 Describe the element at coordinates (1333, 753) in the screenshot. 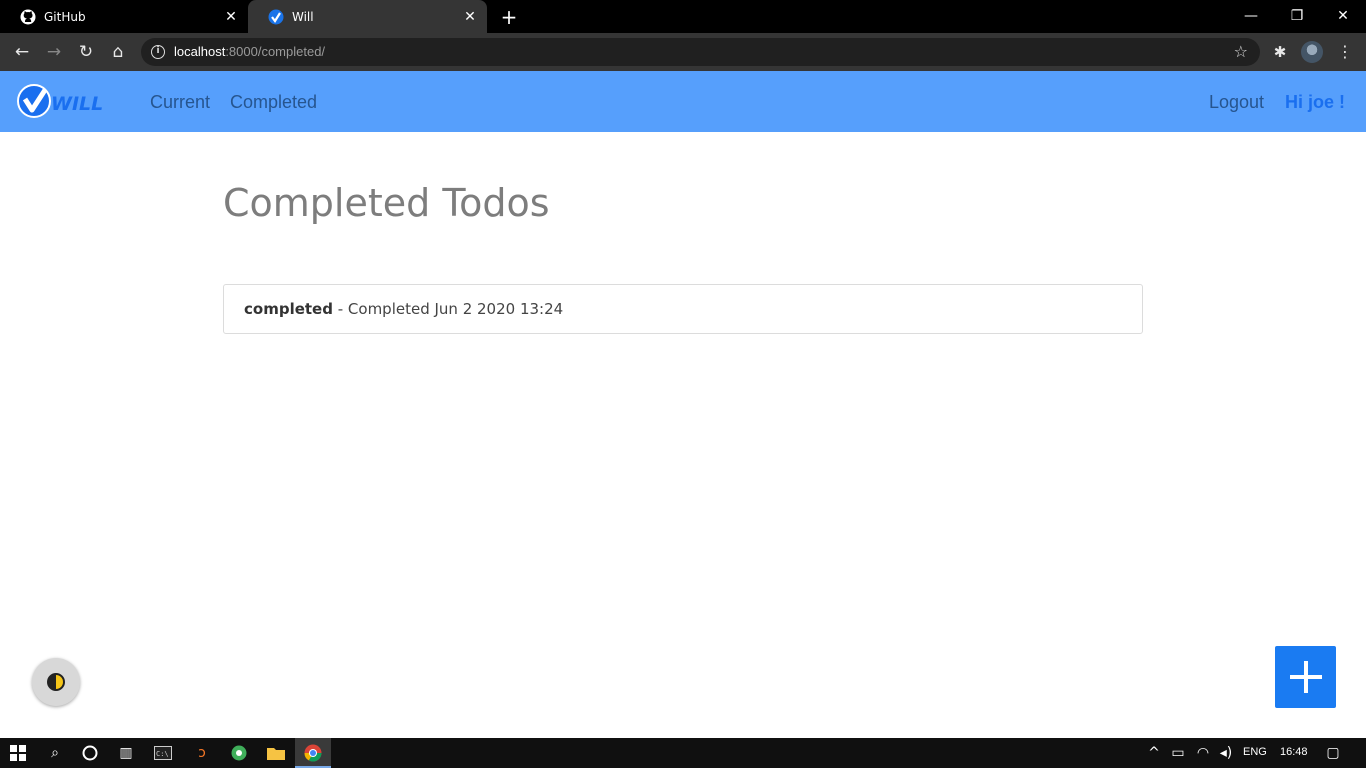

I see `notifications-icon: ▢` at that location.